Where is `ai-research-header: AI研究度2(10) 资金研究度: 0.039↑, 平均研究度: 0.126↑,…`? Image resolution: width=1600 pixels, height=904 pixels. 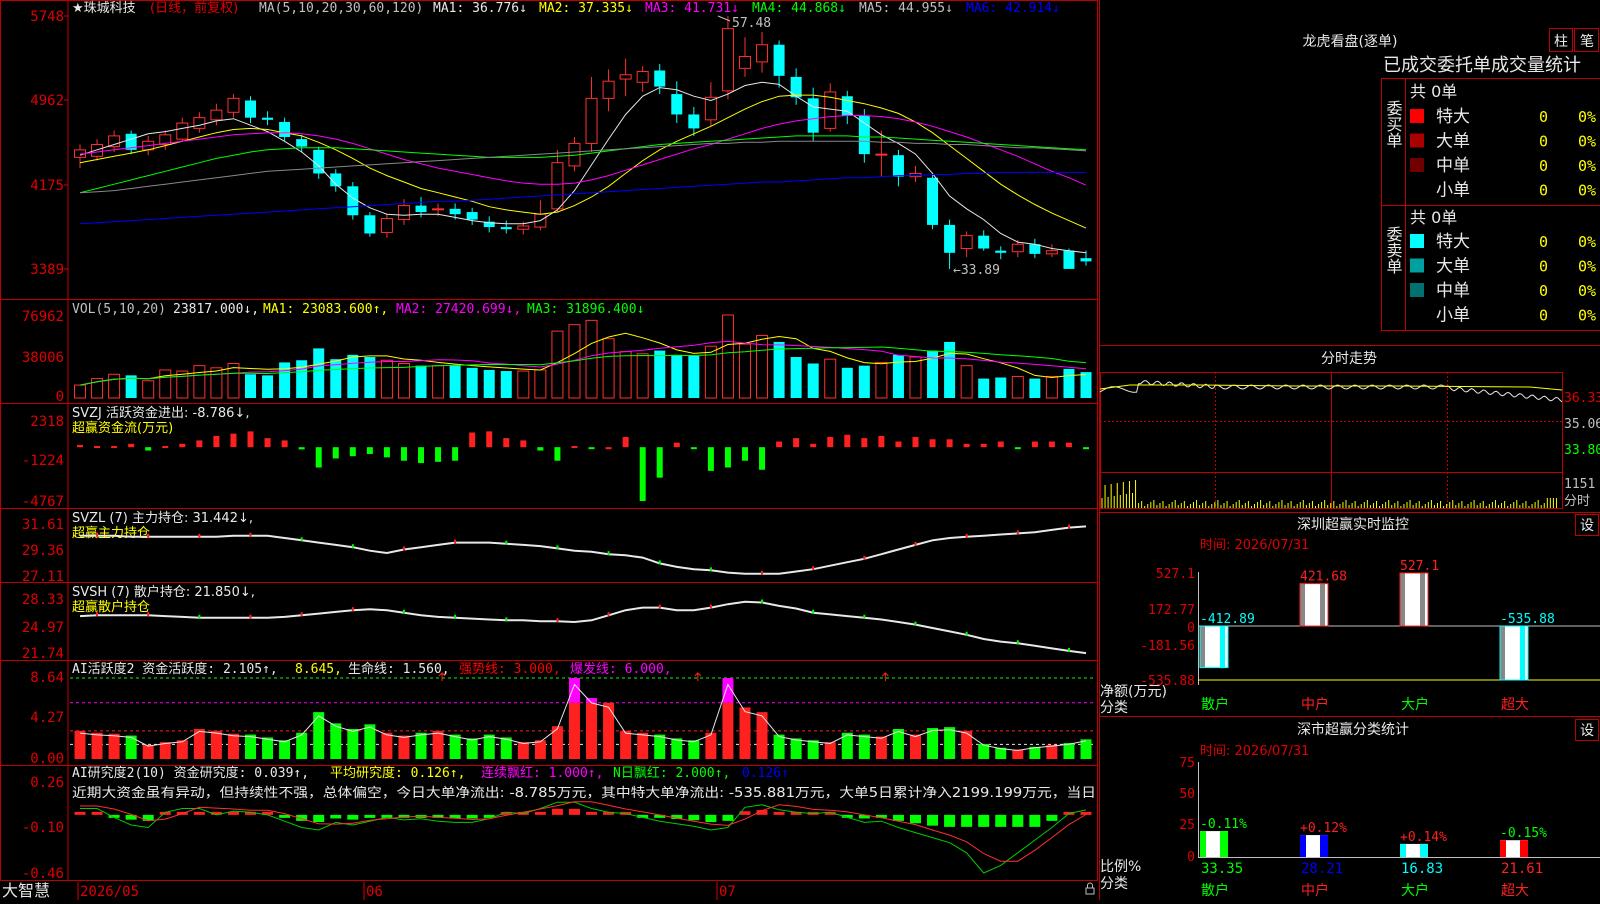 ai-research-header: AI研究度2(10) 资金研究度: 0.039↑, 平均研究度: 0.126↑,… is located at coordinates (430, 773).